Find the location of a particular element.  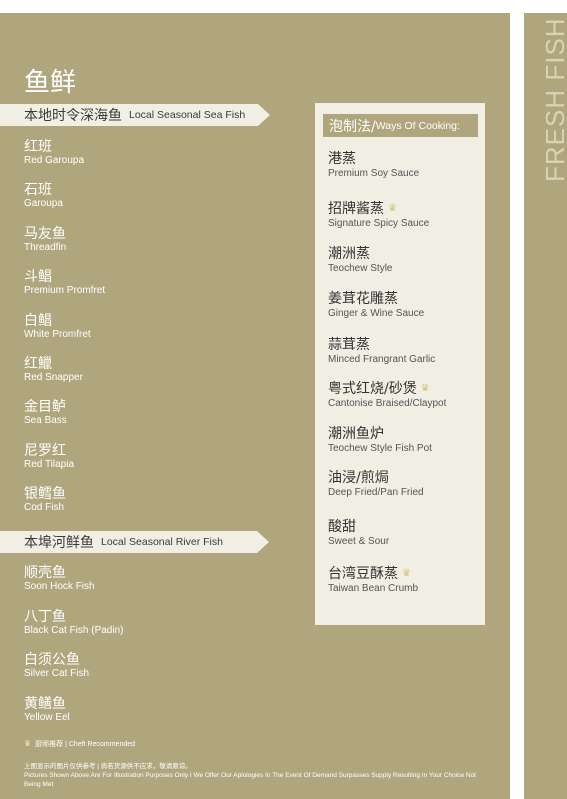

sea-fish-item-name-en: Threadfin is located at coordinates (45, 247).